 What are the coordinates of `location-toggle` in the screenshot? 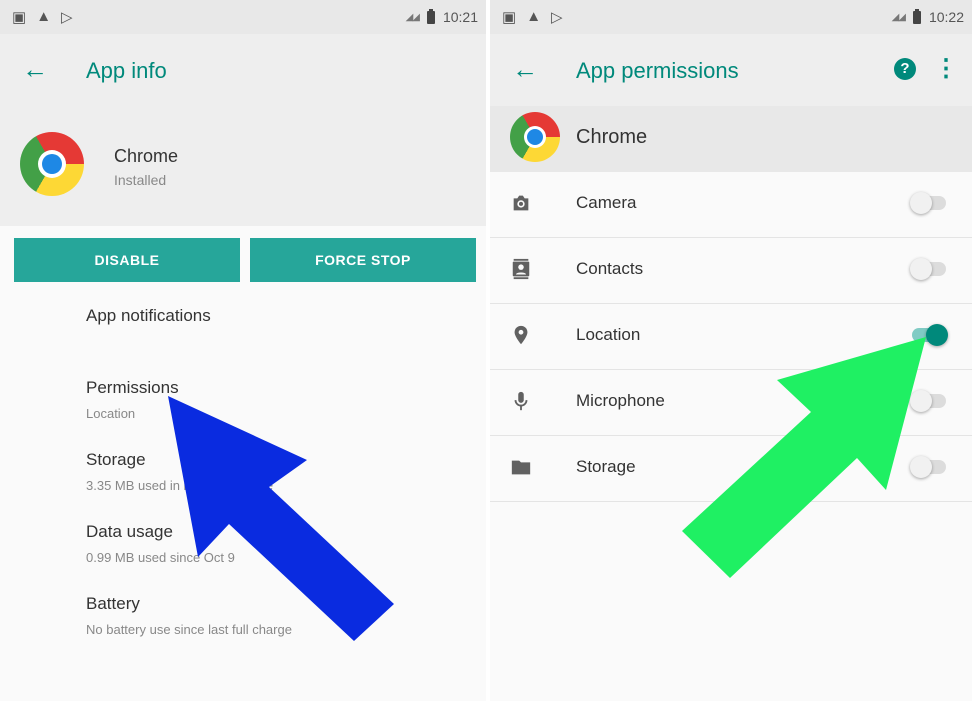 It's located at (930, 335).